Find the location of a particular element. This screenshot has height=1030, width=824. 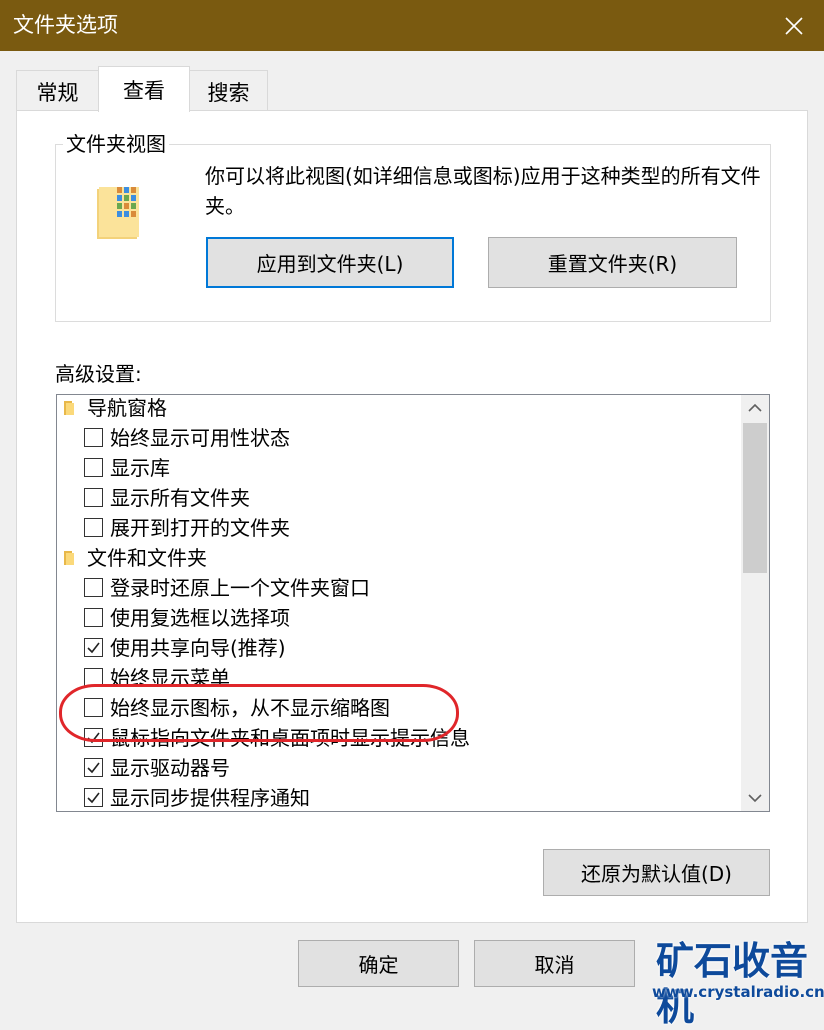

watermark: 矿石收音机 www.crystalradio.cn is located at coordinates (736, 983).